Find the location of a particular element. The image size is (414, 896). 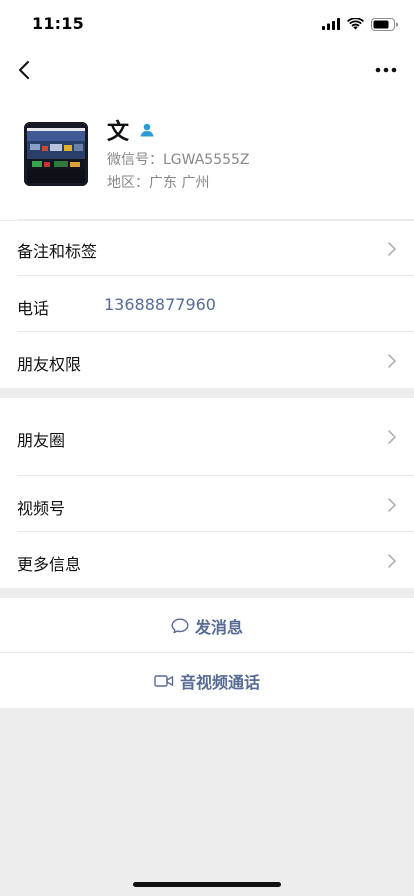

more-options-button is located at coordinates (386, 70).